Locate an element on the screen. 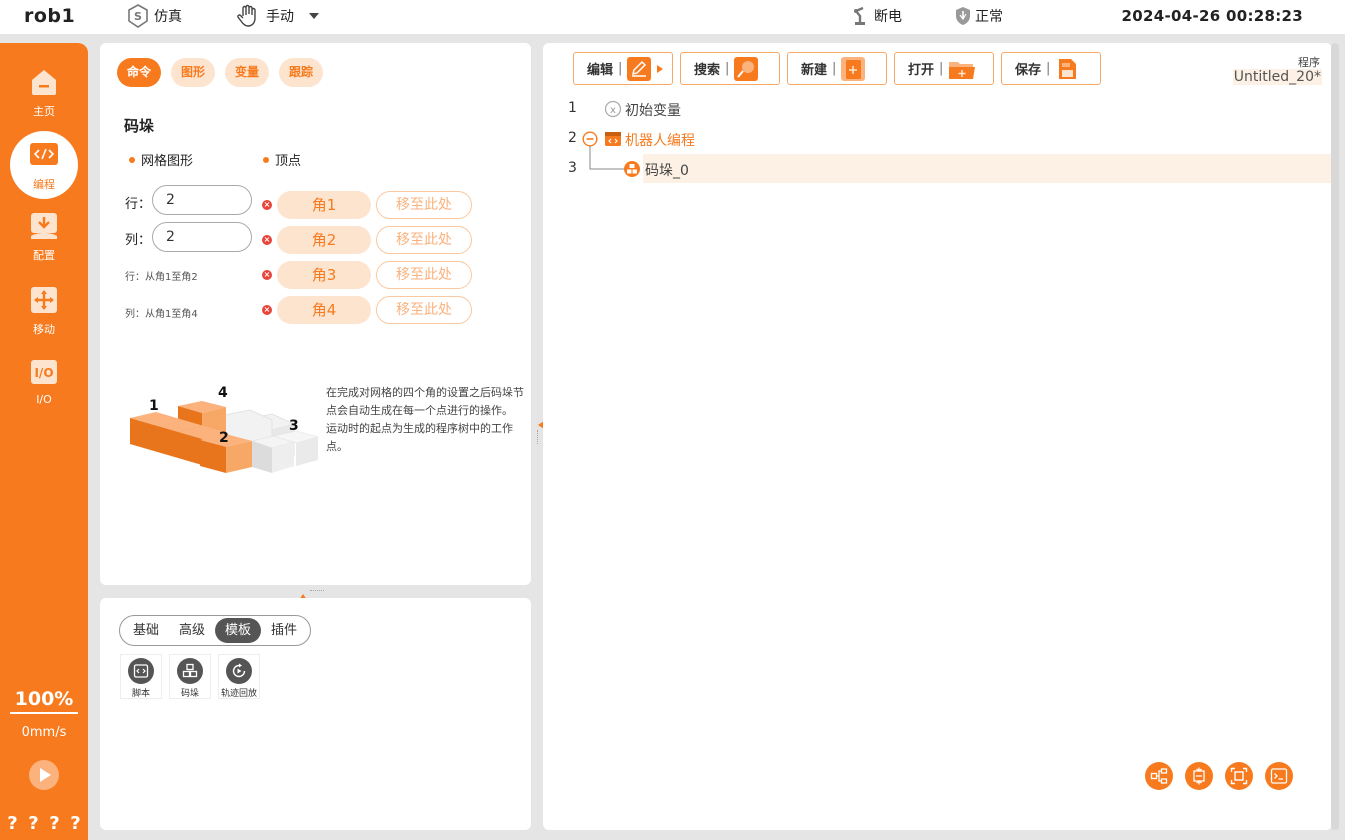 The width and height of the screenshot is (1345, 840). tree-row: 1 x 初始变量 is located at coordinates (937, 108).